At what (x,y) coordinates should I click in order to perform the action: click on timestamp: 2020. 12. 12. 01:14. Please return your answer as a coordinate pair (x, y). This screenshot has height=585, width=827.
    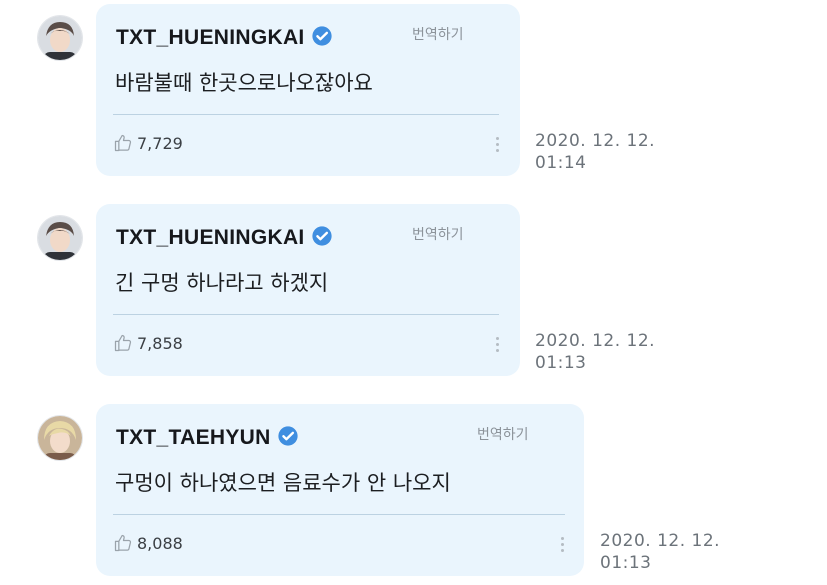
    Looking at the image, I should click on (595, 152).